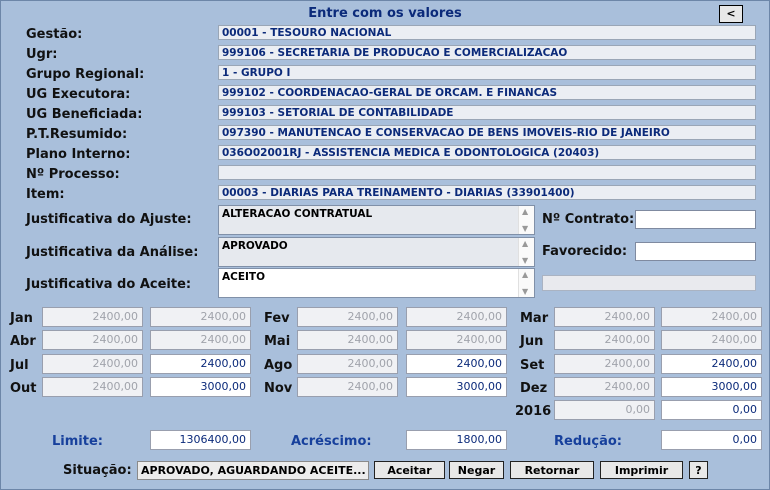  Describe the element at coordinates (456, 364) in the screenshot. I see `month-input-ago-b: 2400,00` at that location.